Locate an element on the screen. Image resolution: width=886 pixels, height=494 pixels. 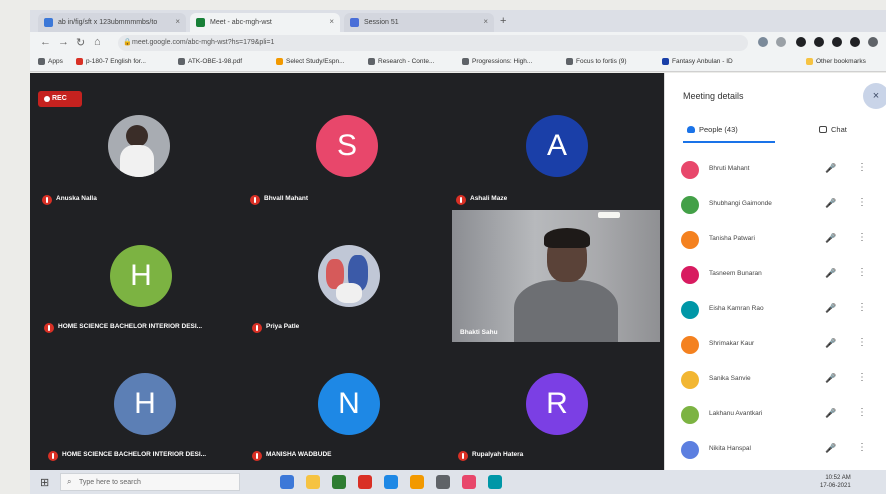
participant-list-item: Shrimakar Kaur 🎤 ⋮ is located at coordinates (779, 347).